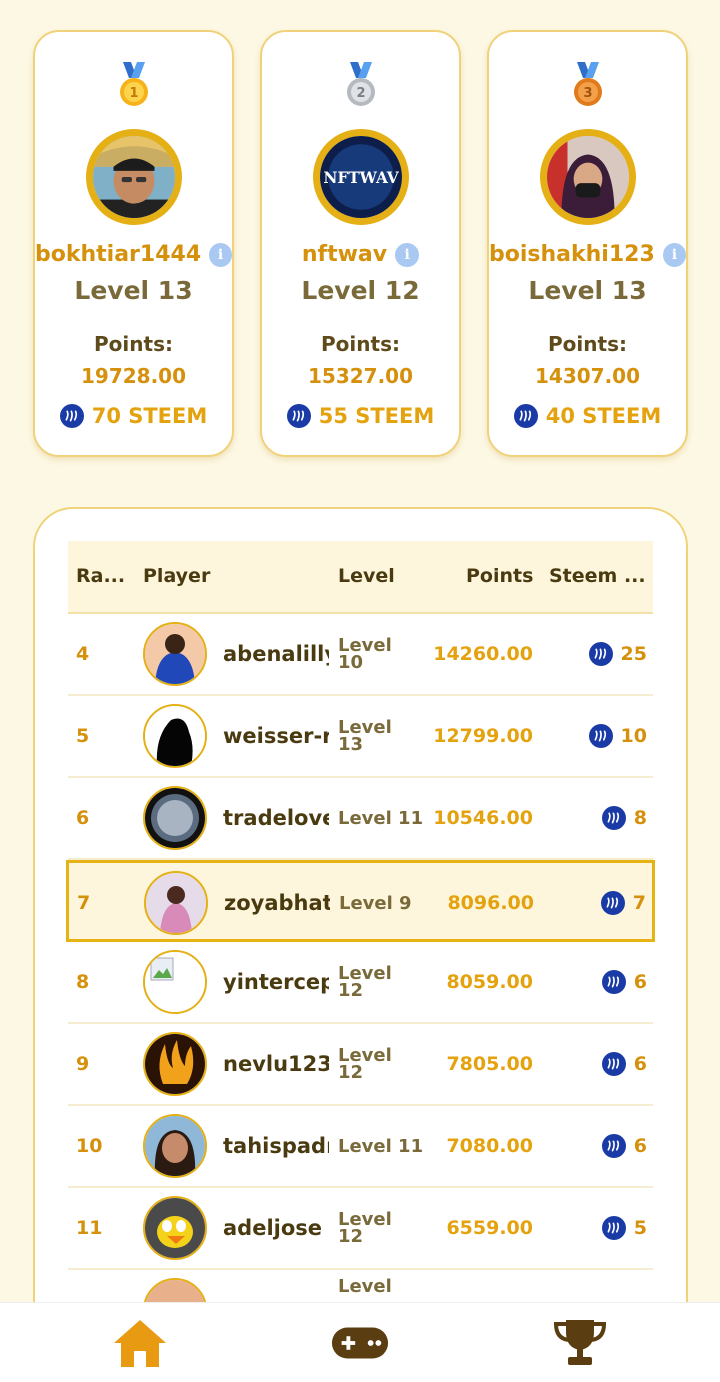  Describe the element at coordinates (375, 903) in the screenshot. I see `player-level: Level 9` at that location.